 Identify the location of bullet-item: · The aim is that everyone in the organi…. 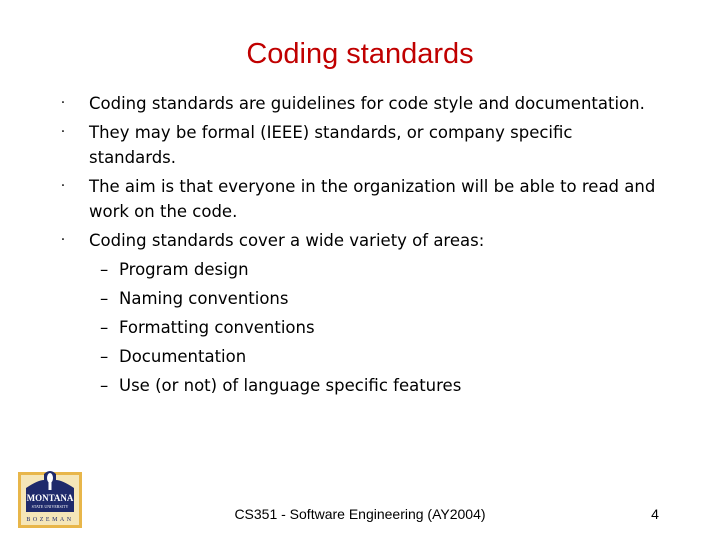
(373, 199).